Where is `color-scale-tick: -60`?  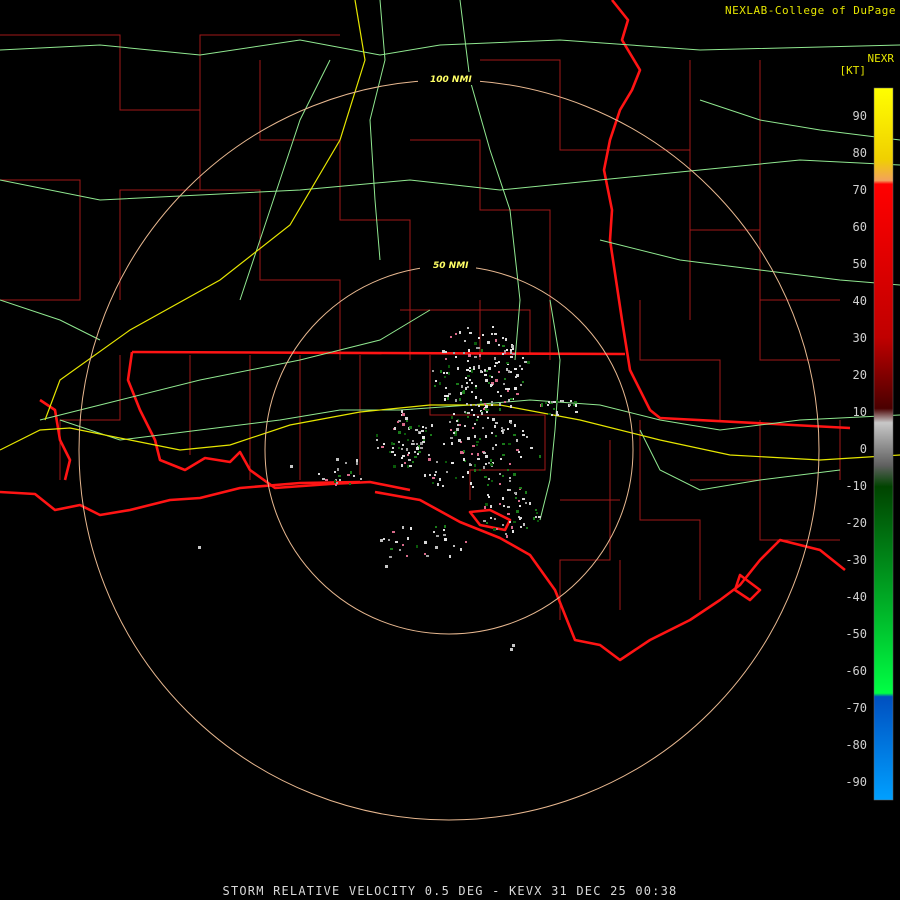
color-scale-tick: -60 is located at coordinates (856, 671).